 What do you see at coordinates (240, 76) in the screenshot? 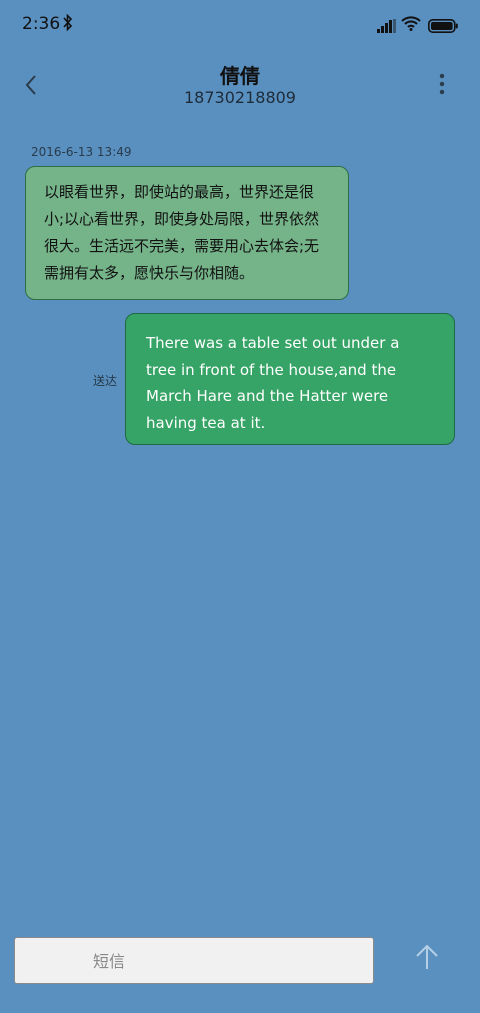
I see `contact-name: 倩倩` at bounding box center [240, 76].